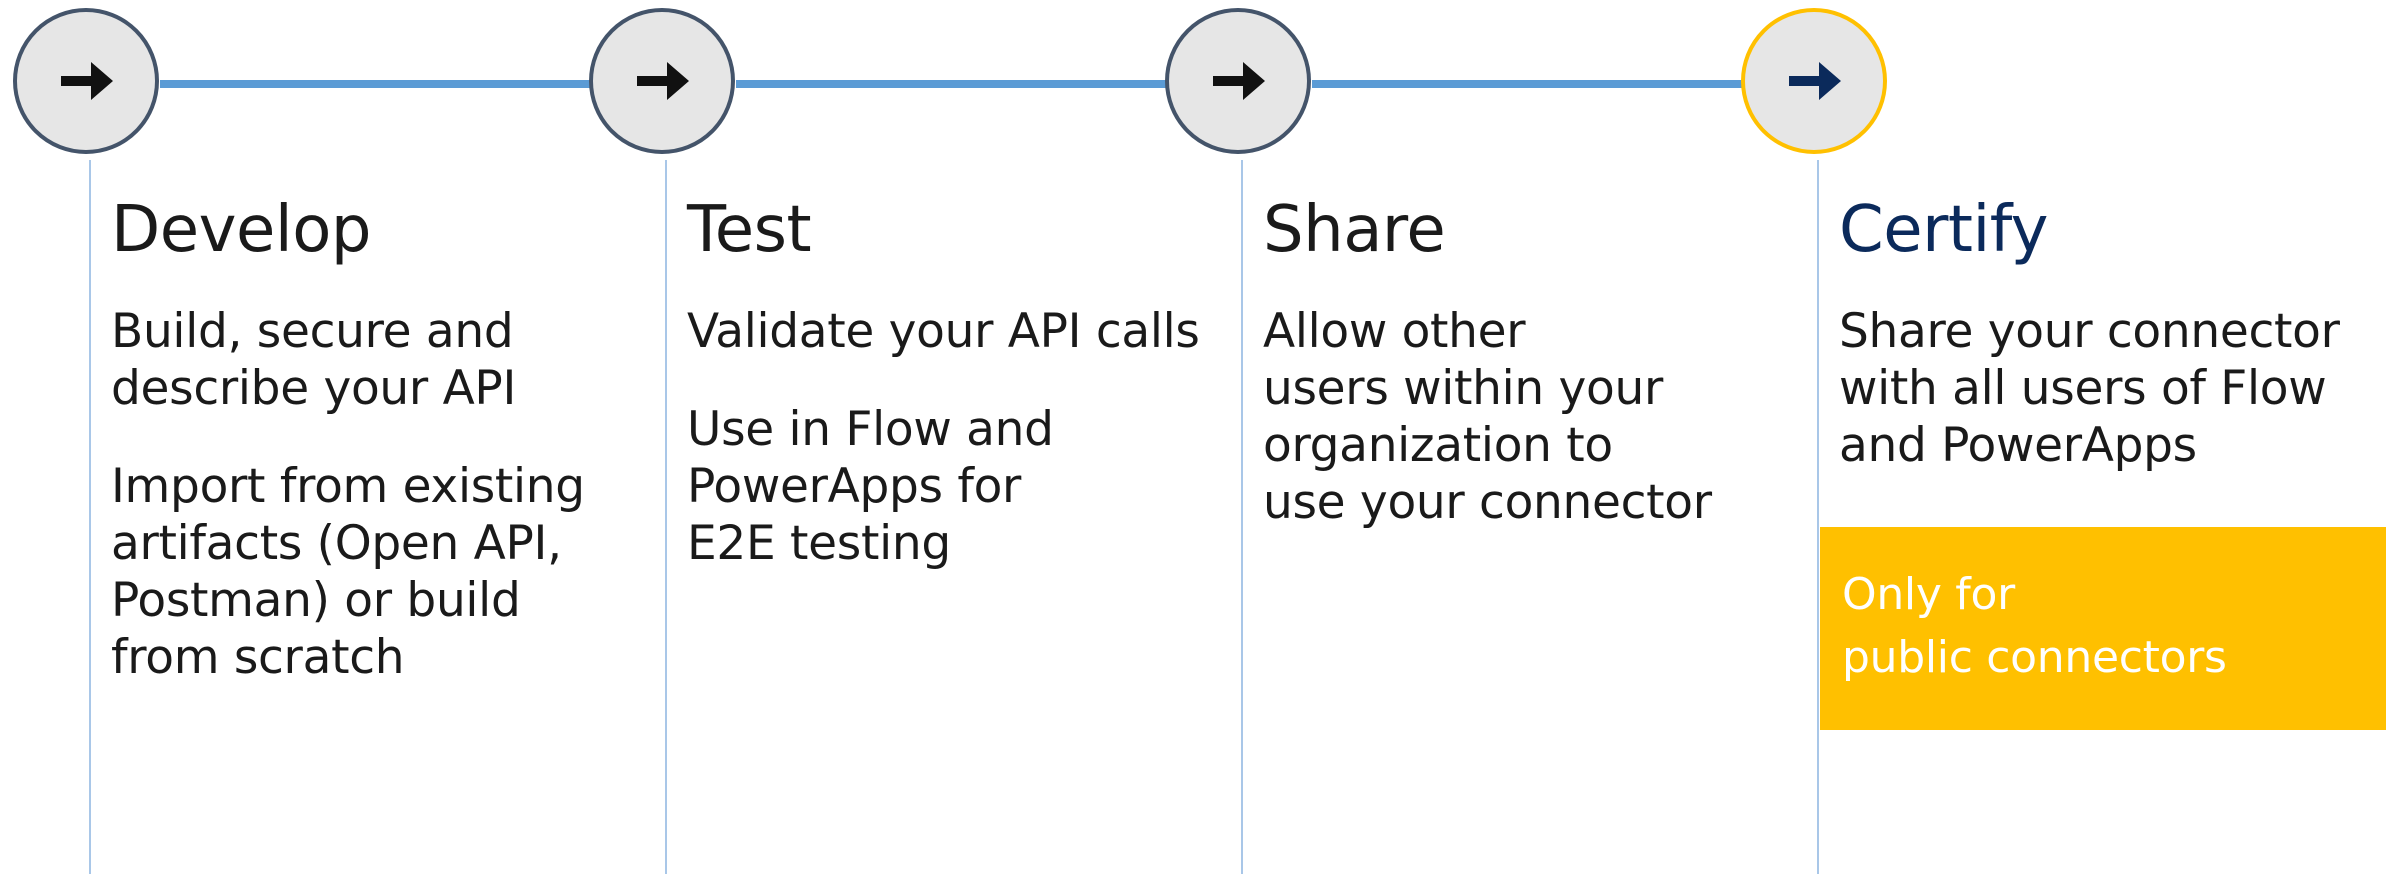 Image resolution: width=2397 pixels, height=874 pixels. I want to click on step-description: Validate your API calls, so click(943, 331).